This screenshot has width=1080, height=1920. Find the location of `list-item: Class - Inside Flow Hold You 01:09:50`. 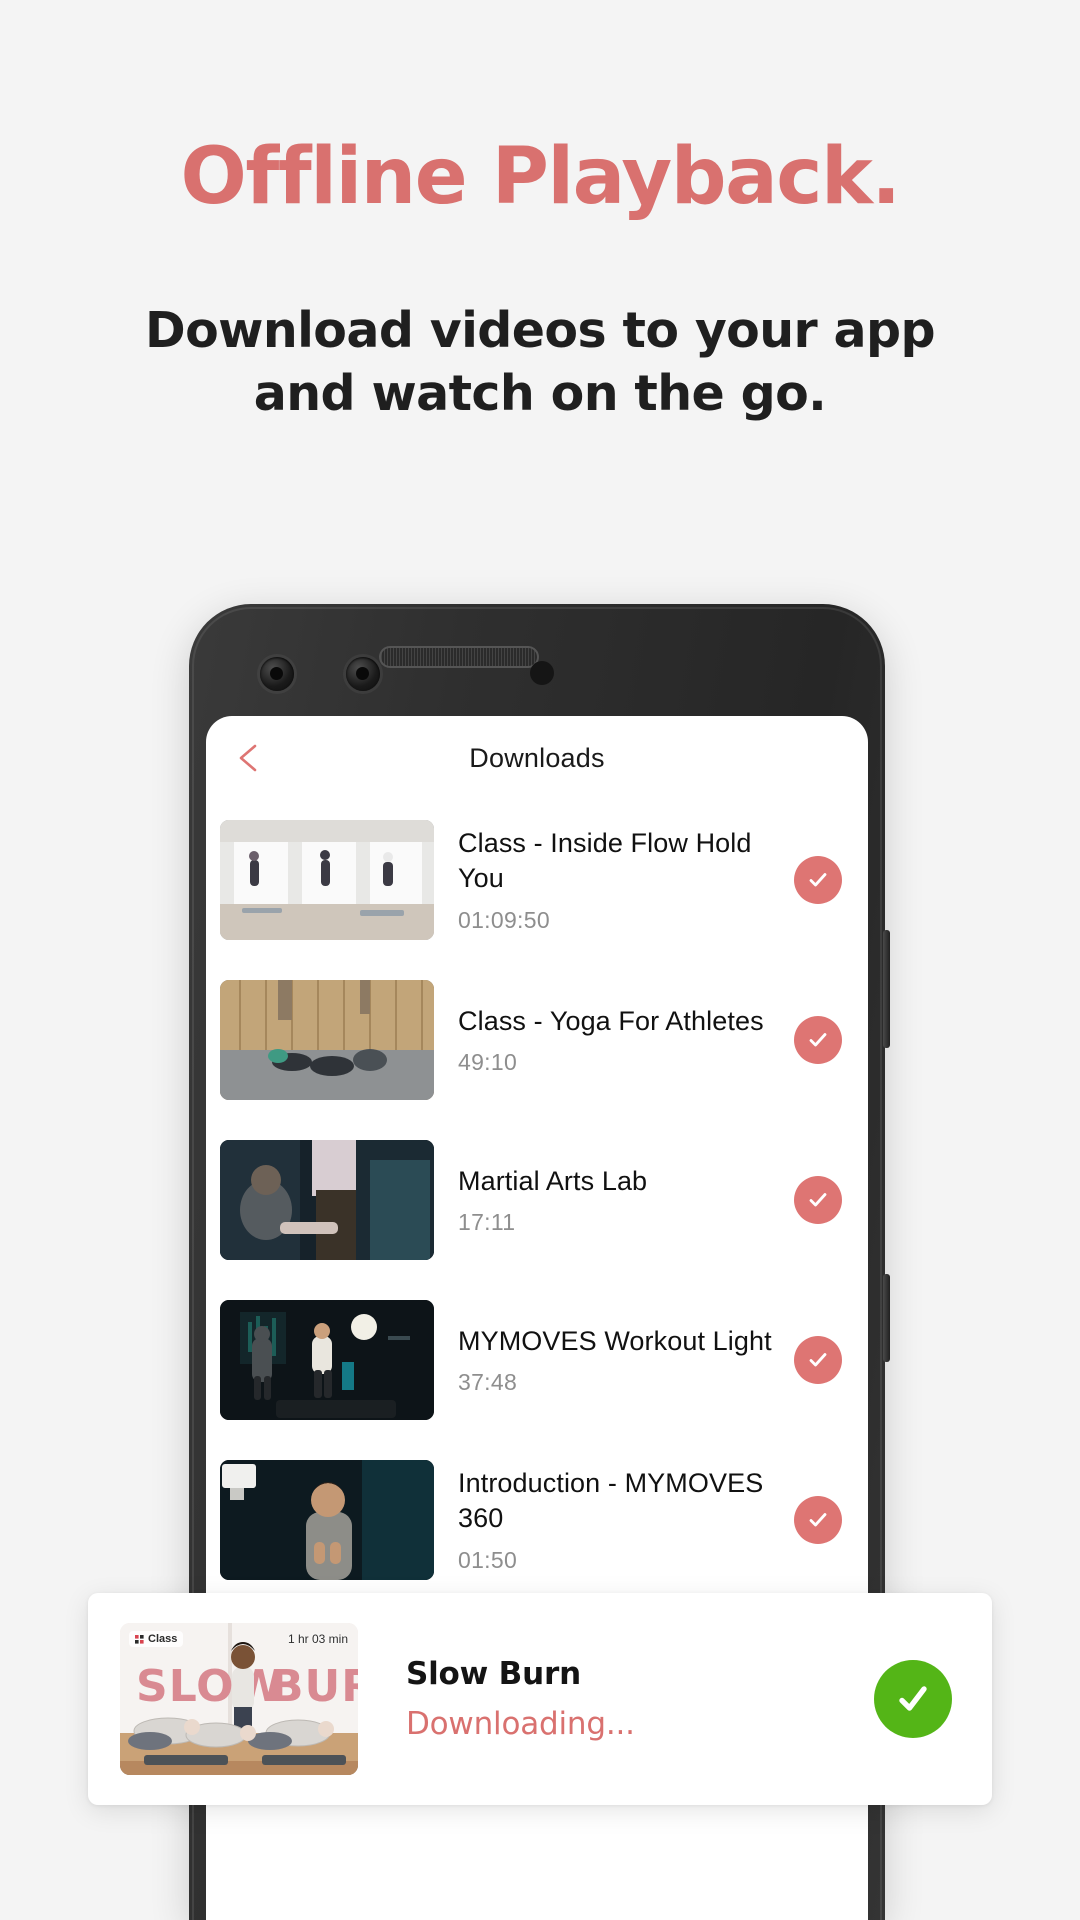

list-item: Class - Inside Flow Hold You 01:09:50 is located at coordinates (537, 880).